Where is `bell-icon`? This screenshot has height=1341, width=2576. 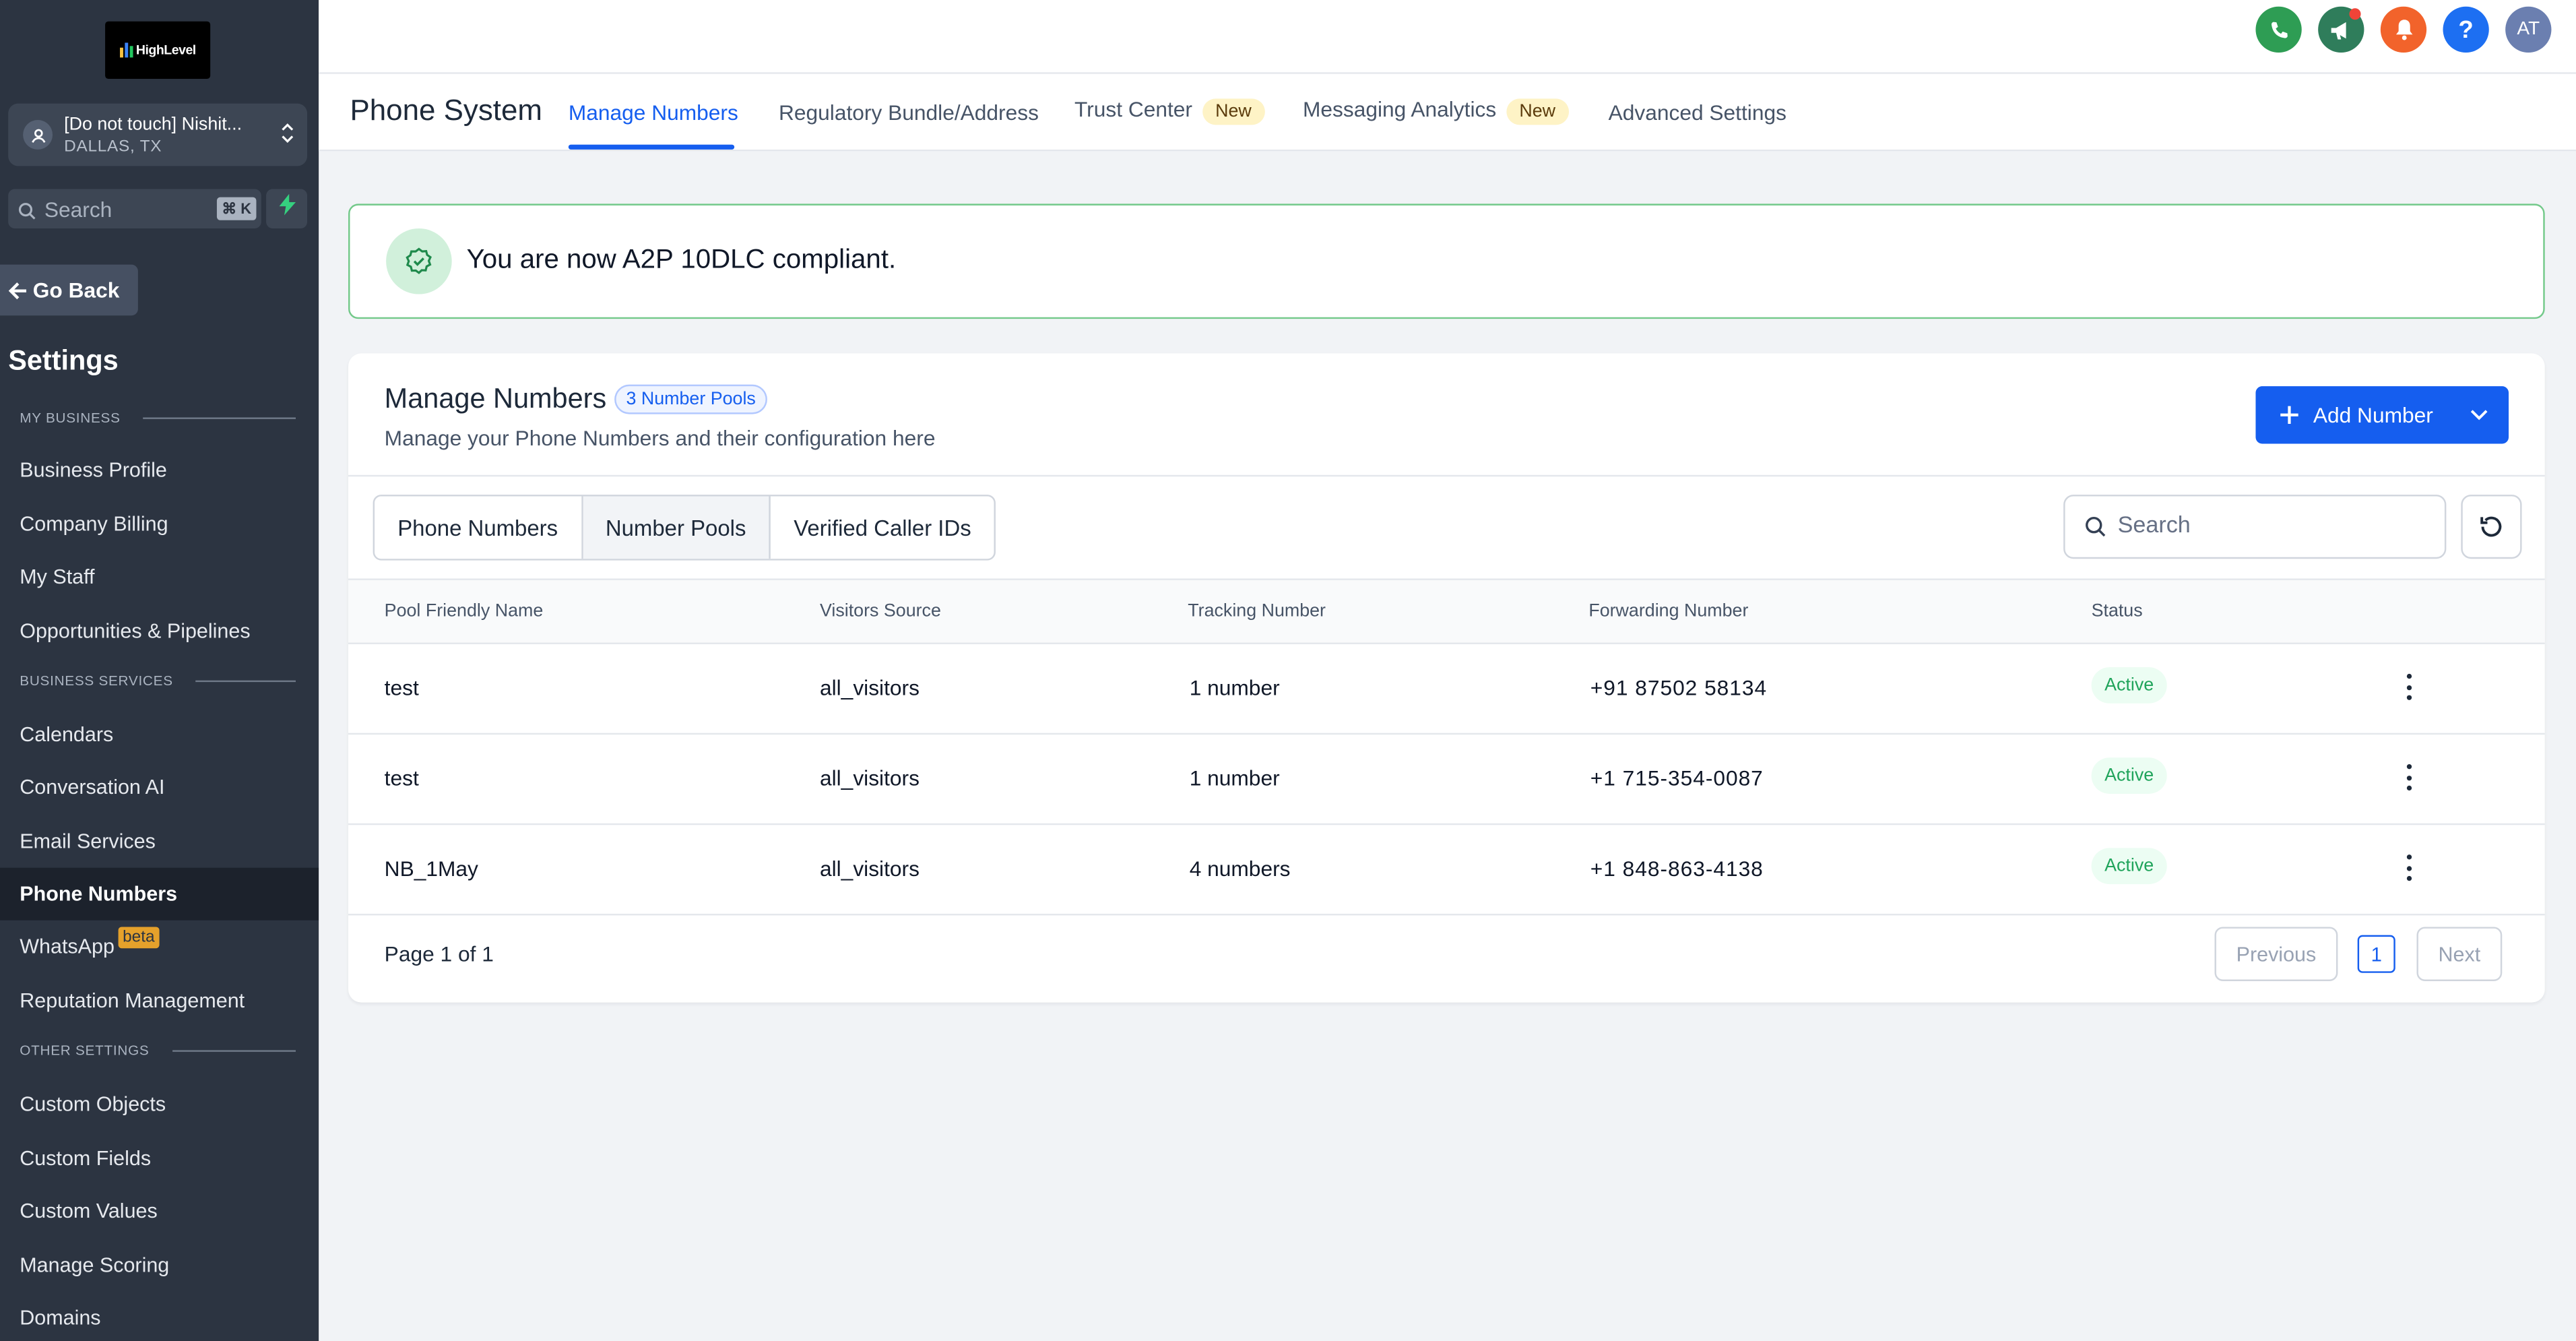 bell-icon is located at coordinates (2403, 30).